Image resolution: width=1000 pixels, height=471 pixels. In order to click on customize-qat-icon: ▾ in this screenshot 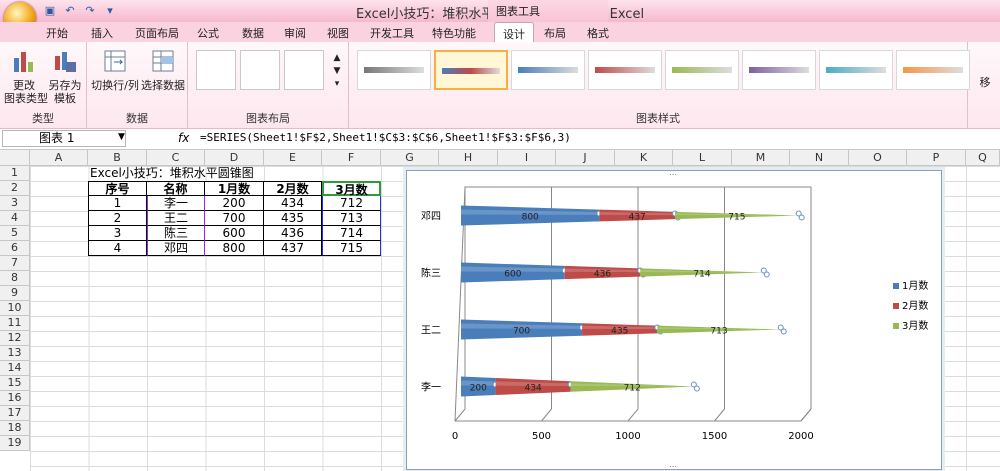, I will do `click(110, 11)`.